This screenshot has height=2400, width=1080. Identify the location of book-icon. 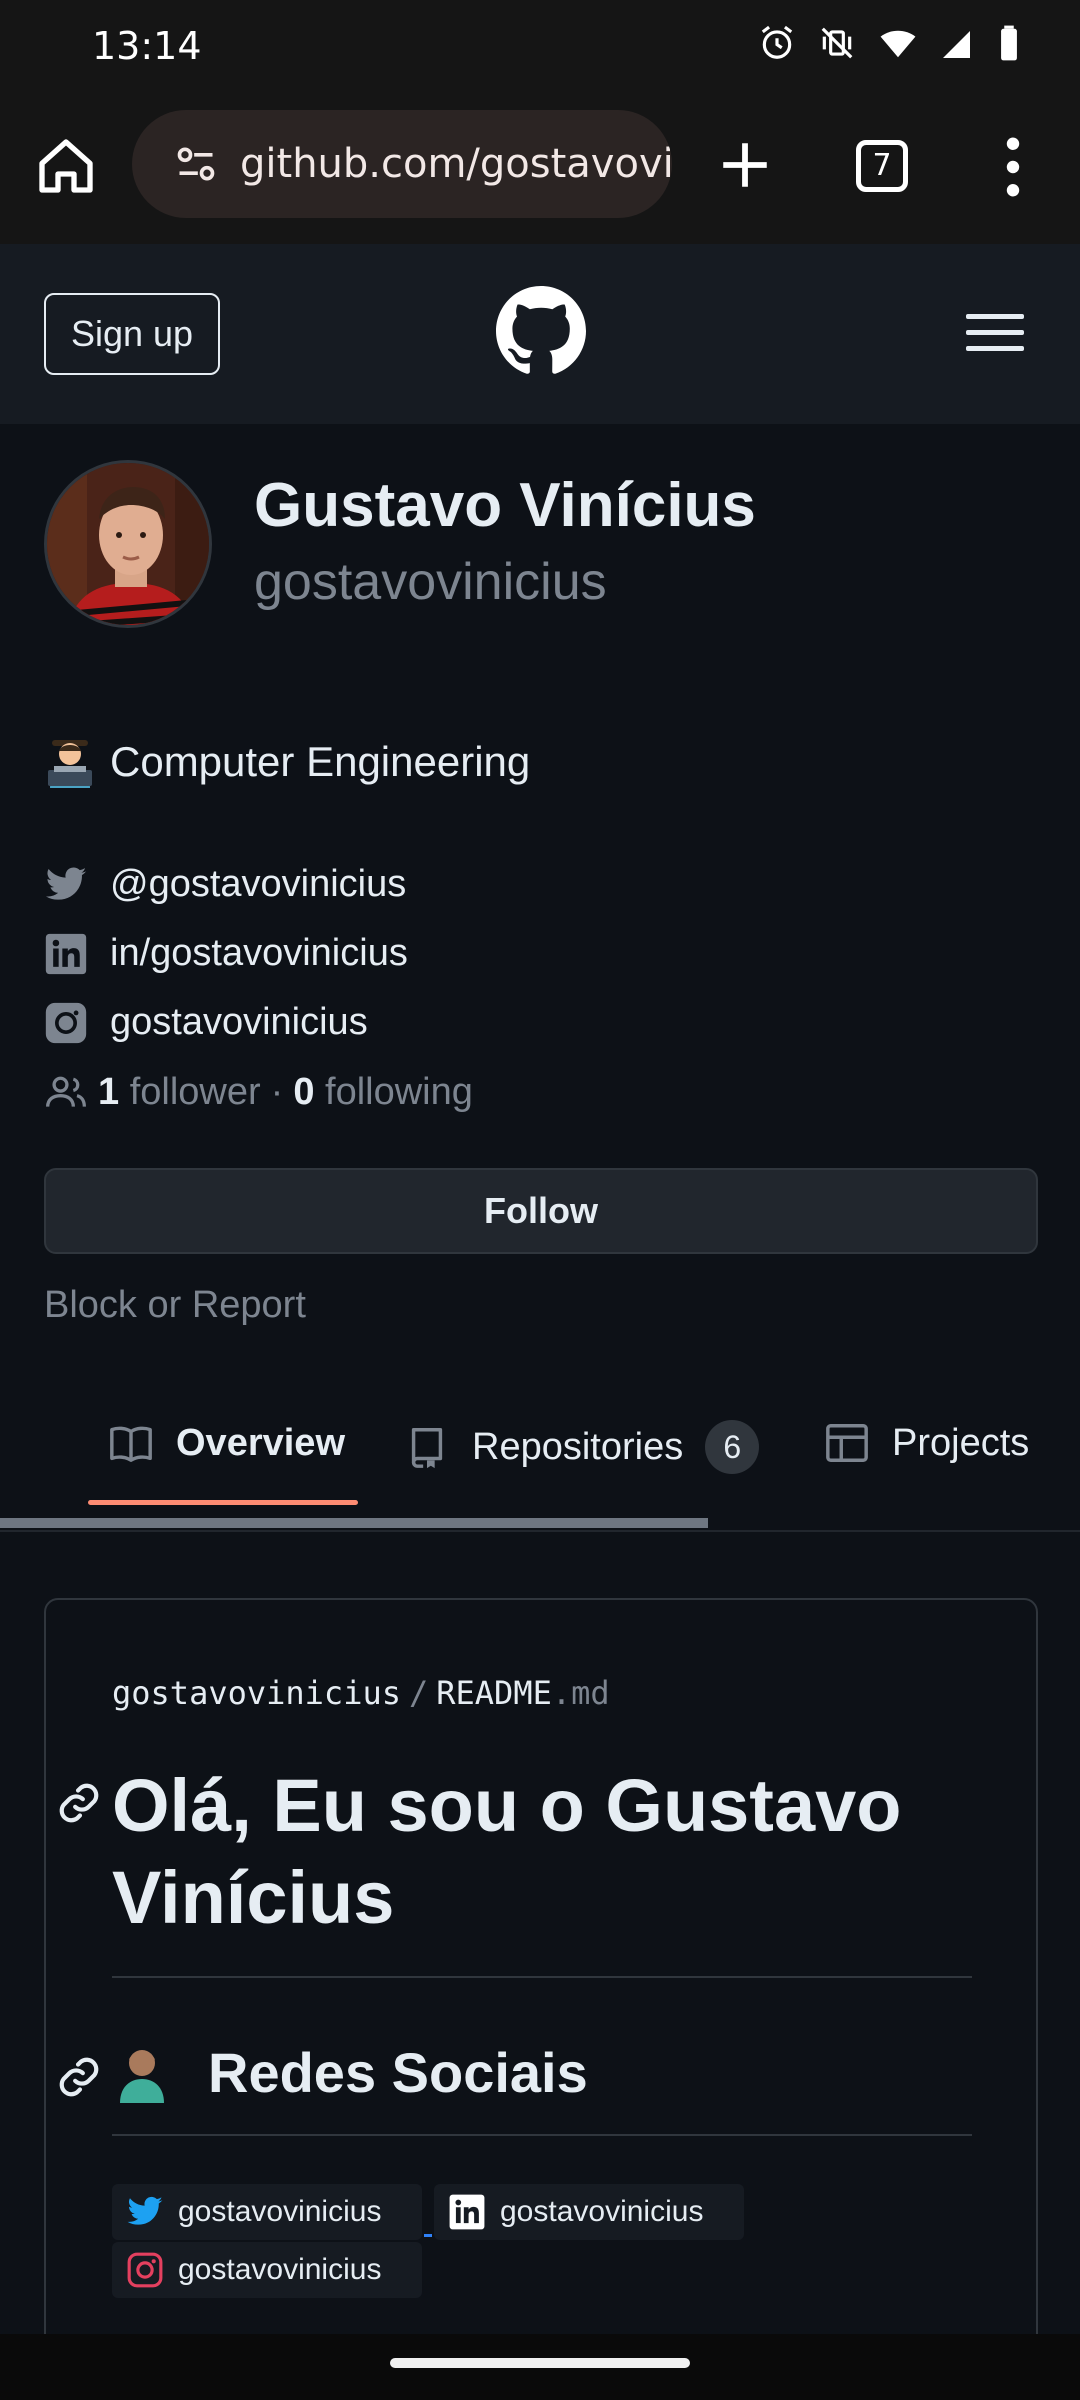
(131, 1444).